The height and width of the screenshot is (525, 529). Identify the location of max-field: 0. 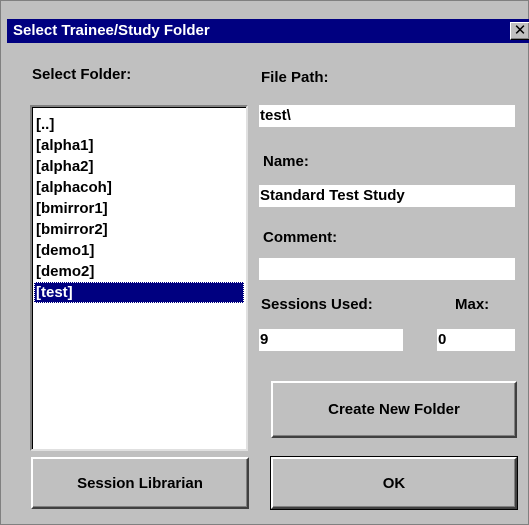
(476, 340).